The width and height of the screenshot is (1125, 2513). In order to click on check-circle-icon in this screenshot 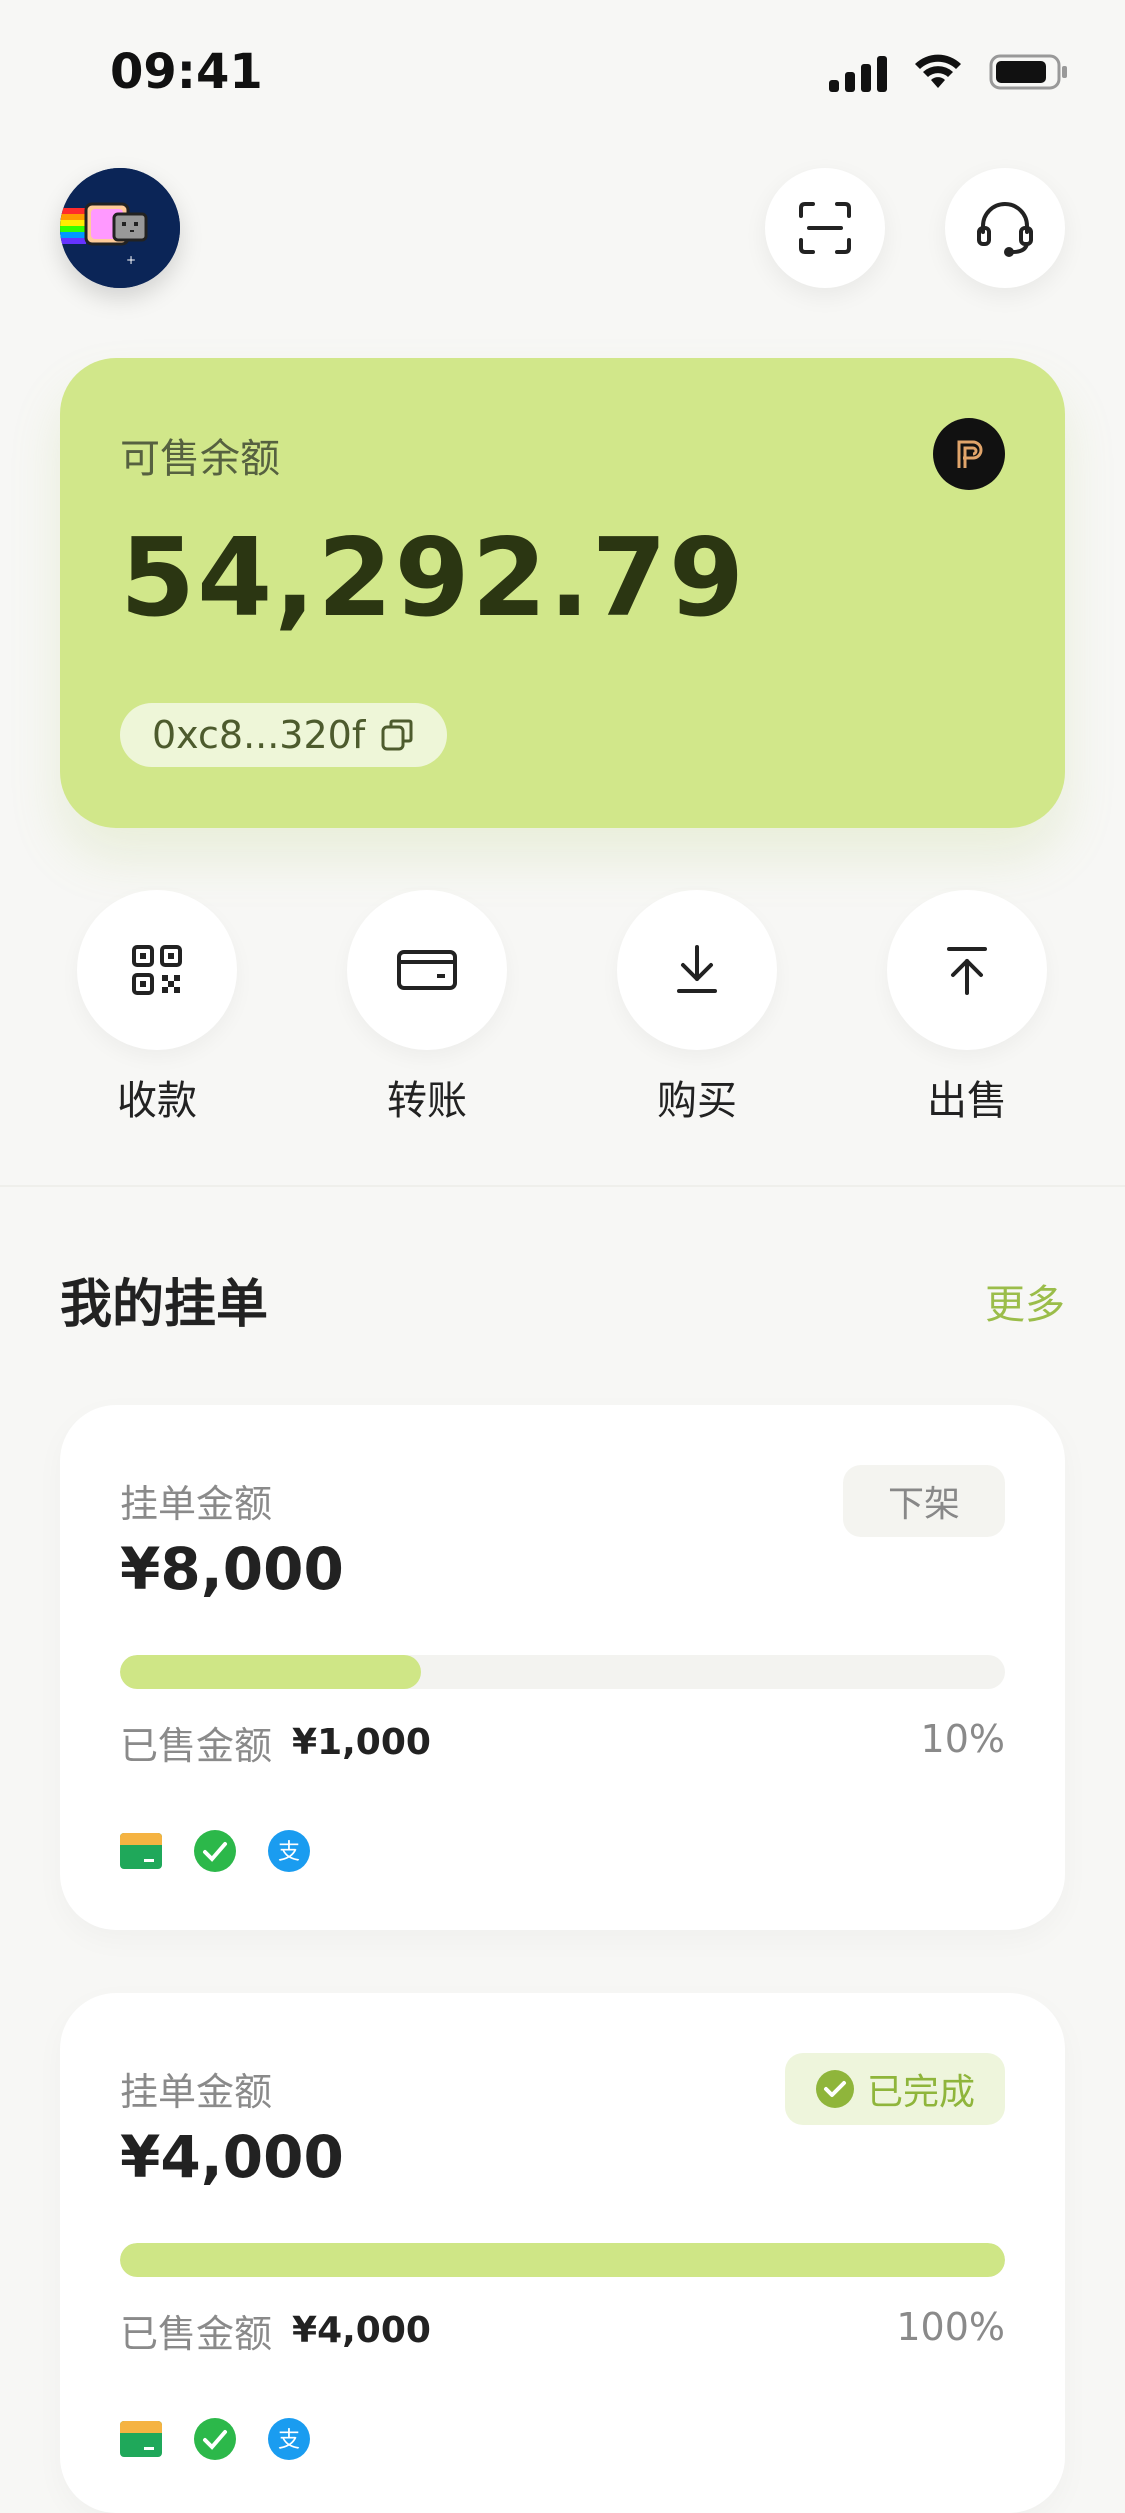, I will do `click(834, 2089)`.